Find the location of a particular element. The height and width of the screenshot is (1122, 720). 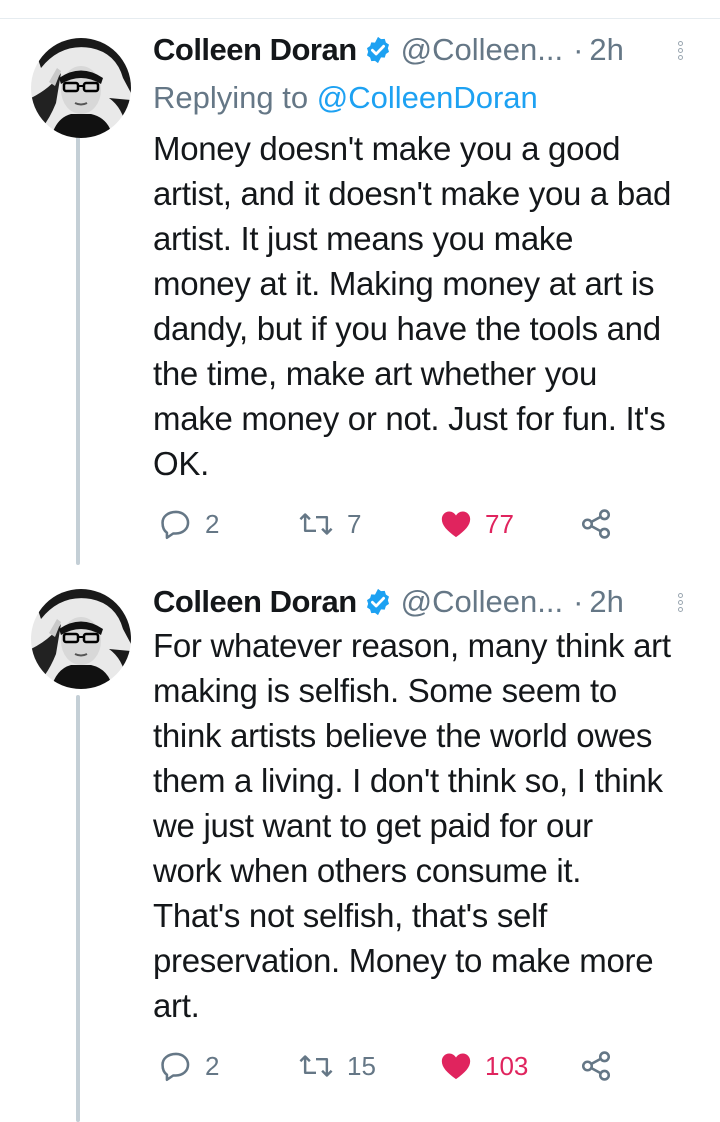

tweet-text-line: think artists believe the world owes is located at coordinates (403, 735).